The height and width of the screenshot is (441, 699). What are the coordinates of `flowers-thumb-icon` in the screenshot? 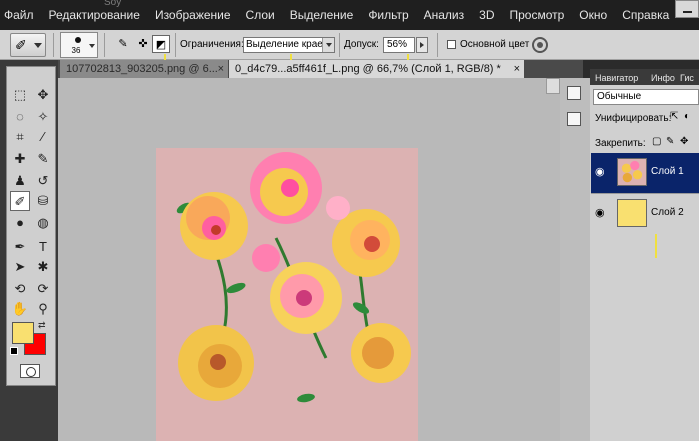 It's located at (632, 171).